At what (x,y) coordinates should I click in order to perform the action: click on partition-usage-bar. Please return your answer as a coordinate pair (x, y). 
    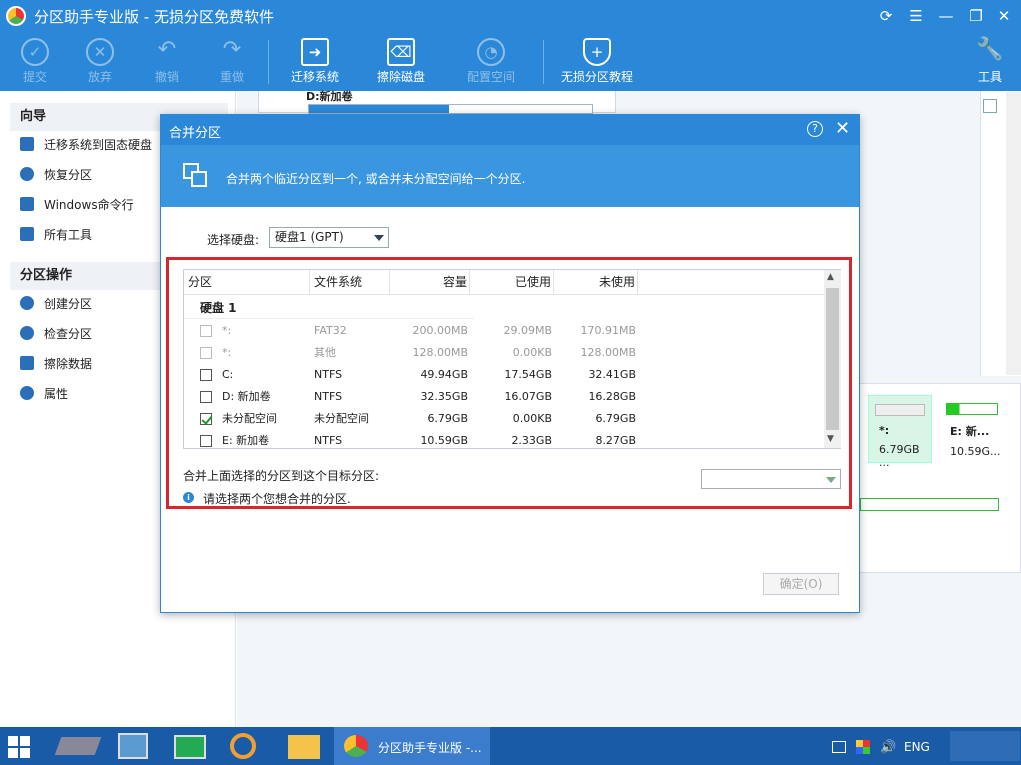
    Looking at the image, I should click on (972, 409).